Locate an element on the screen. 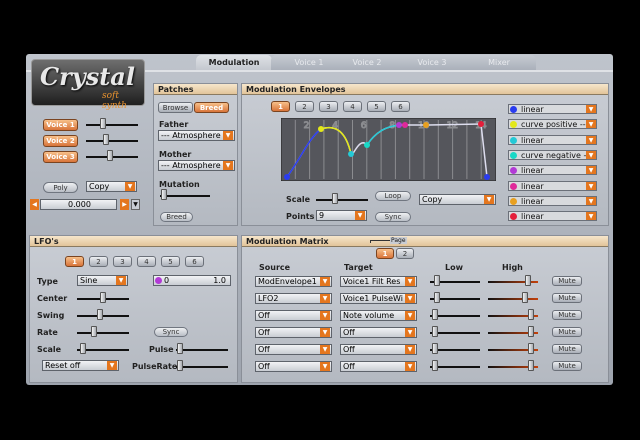 The width and height of the screenshot is (640, 440). env-scale-label: Scale is located at coordinates (298, 199).